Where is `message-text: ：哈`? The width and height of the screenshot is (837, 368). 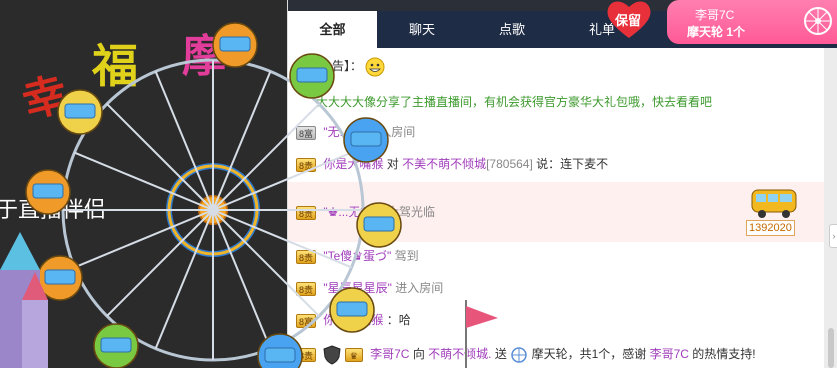
message-text: ：哈 is located at coordinates (398, 320).